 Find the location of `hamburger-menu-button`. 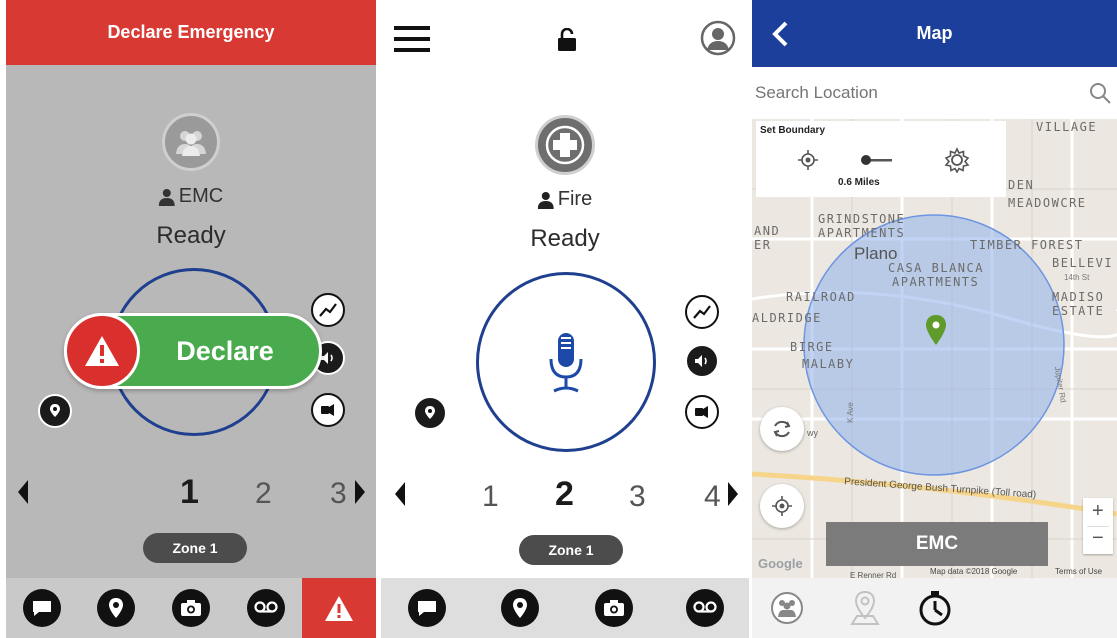

hamburger-menu-button is located at coordinates (412, 41).